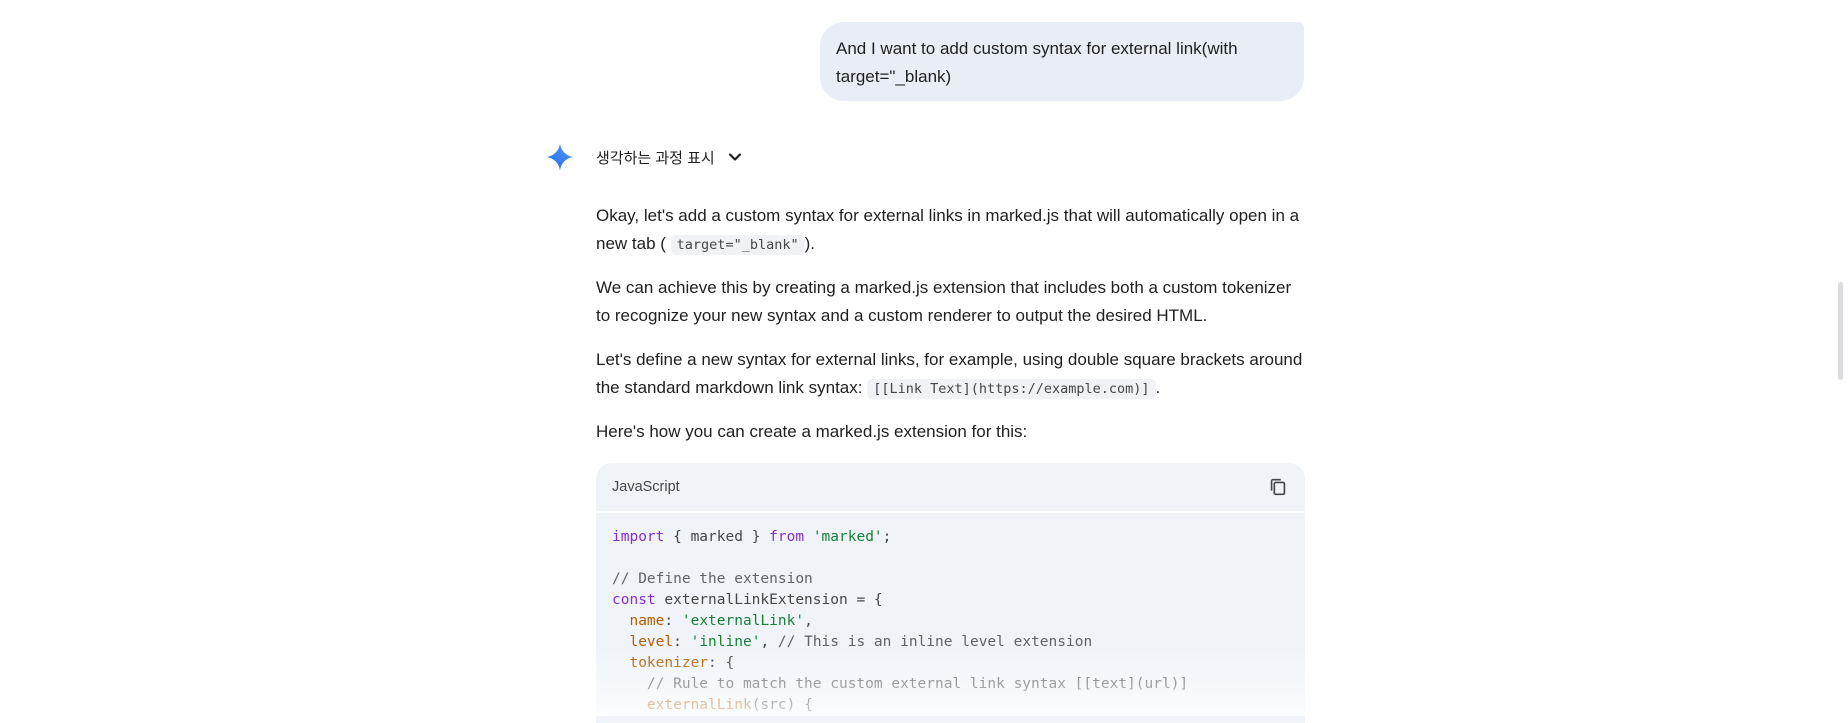 Image resolution: width=1848 pixels, height=723 pixels. I want to click on code-token: : {, so click(721, 663).